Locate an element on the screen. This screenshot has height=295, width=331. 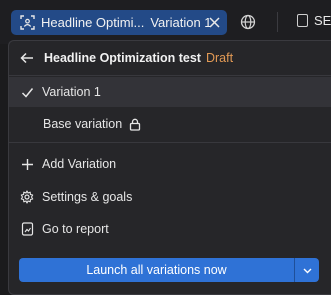
plus-icon is located at coordinates (27, 164).